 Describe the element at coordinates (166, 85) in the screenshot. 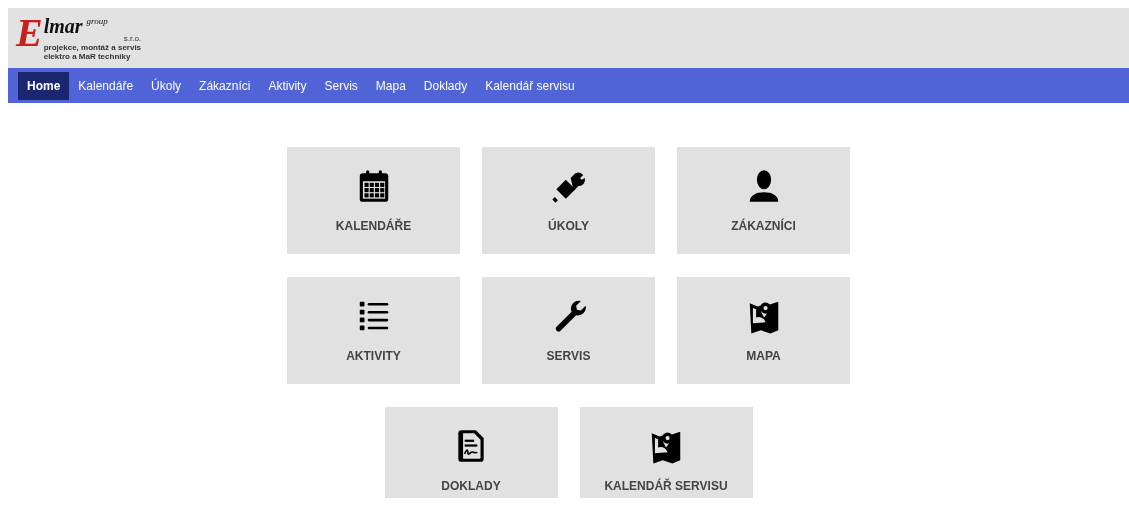

I see `nav-item: Úkoly` at that location.